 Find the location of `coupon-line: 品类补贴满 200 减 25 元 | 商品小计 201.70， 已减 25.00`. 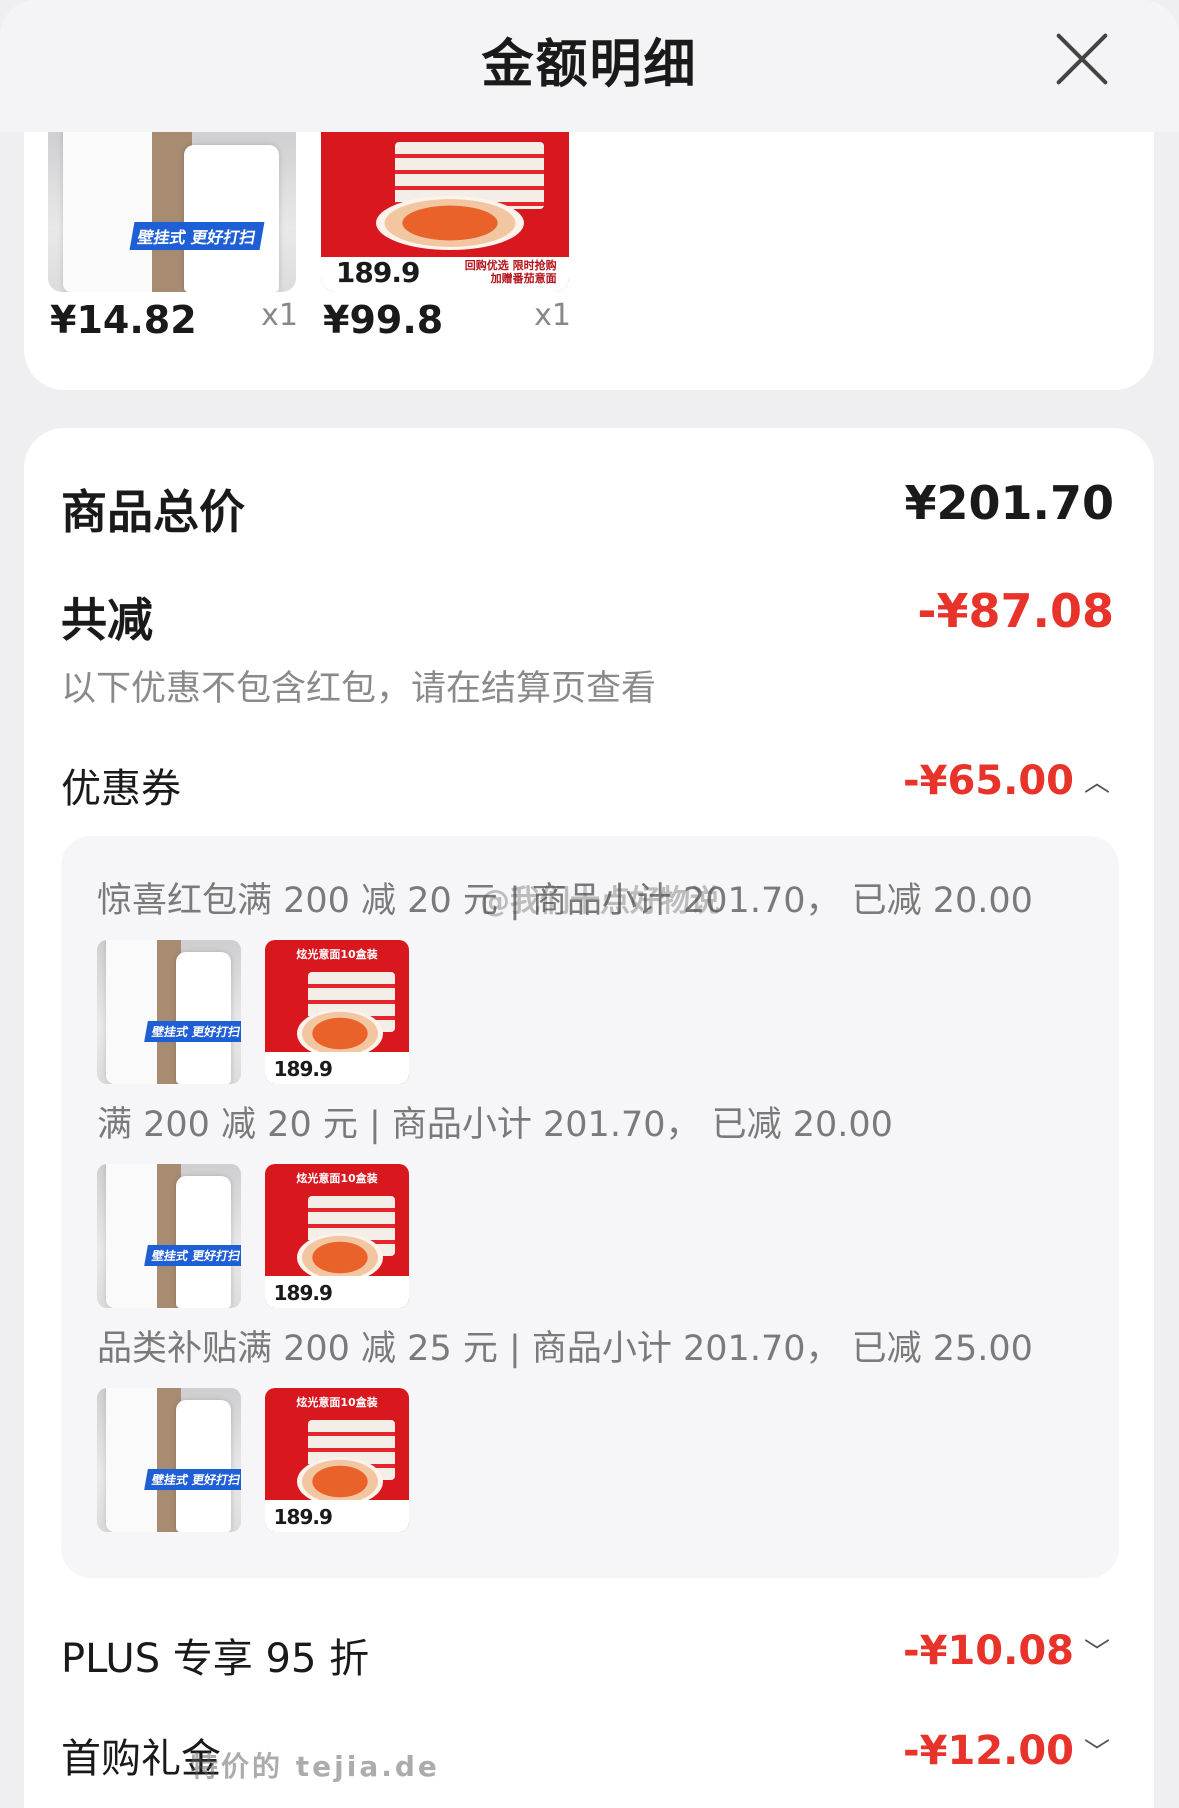

coupon-line: 品类补贴满 200 减 25 元 | 商品小计 201.70， 已减 25.00 is located at coordinates (565, 1349).